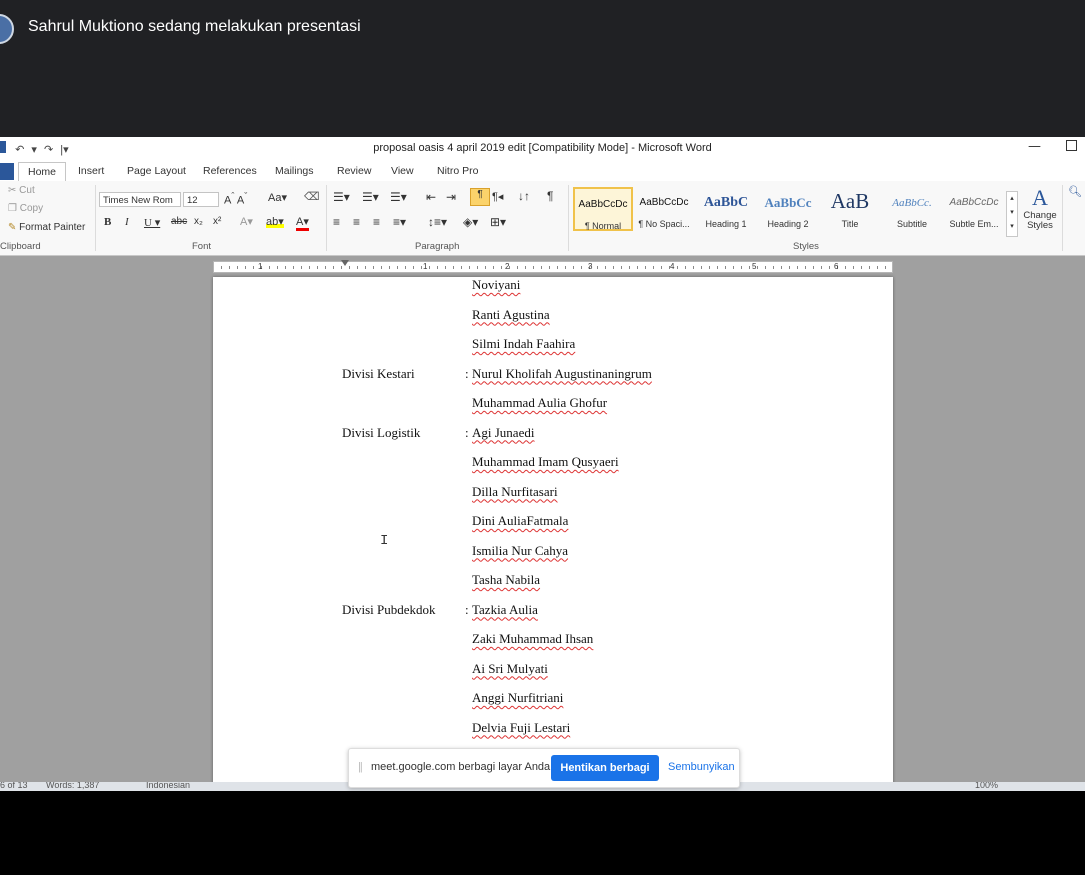 The height and width of the screenshot is (875, 1085). I want to click on multilevel-list-icon: ☰▾, so click(398, 197).